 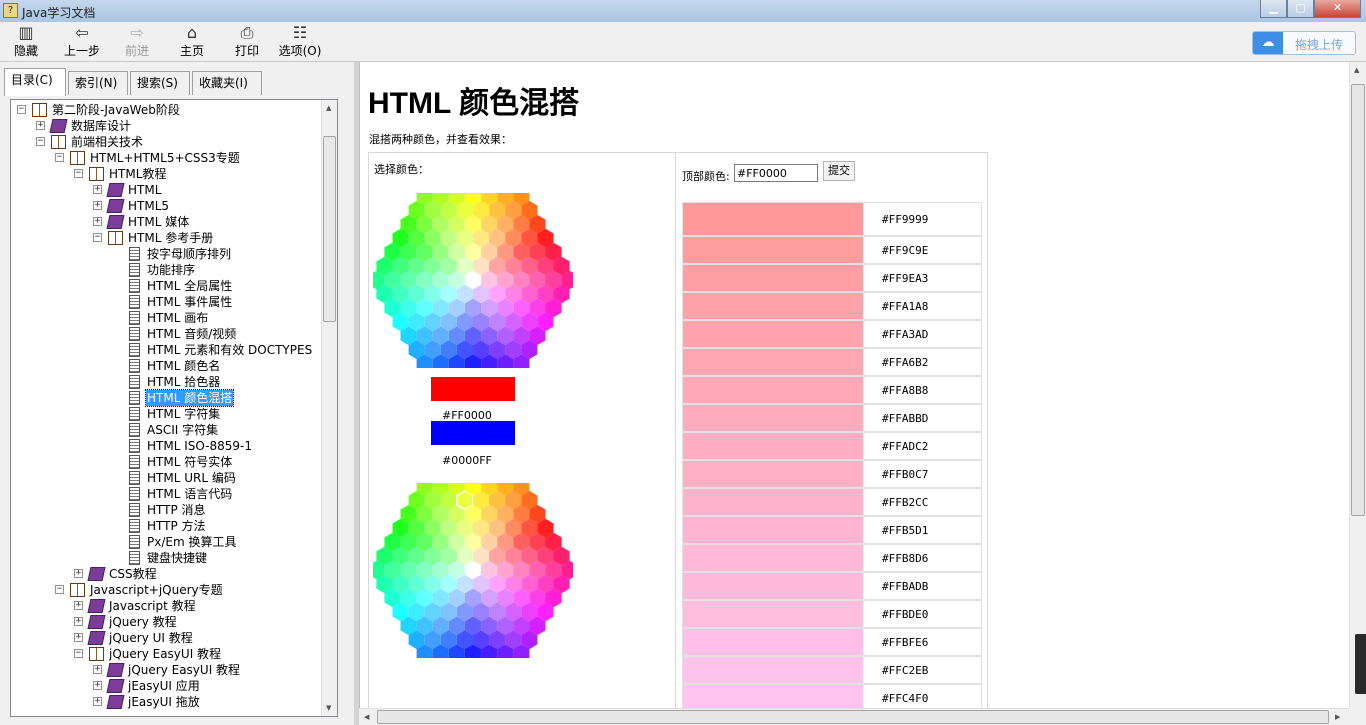 What do you see at coordinates (35, 82) in the screenshot?
I see `tab-contents: 目录(C)` at bounding box center [35, 82].